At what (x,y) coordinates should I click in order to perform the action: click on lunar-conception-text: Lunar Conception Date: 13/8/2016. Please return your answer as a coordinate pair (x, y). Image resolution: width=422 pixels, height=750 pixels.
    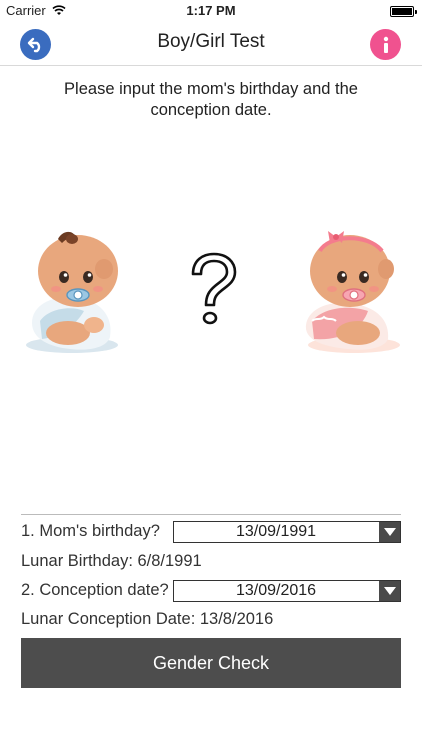
    Looking at the image, I should click on (147, 619).